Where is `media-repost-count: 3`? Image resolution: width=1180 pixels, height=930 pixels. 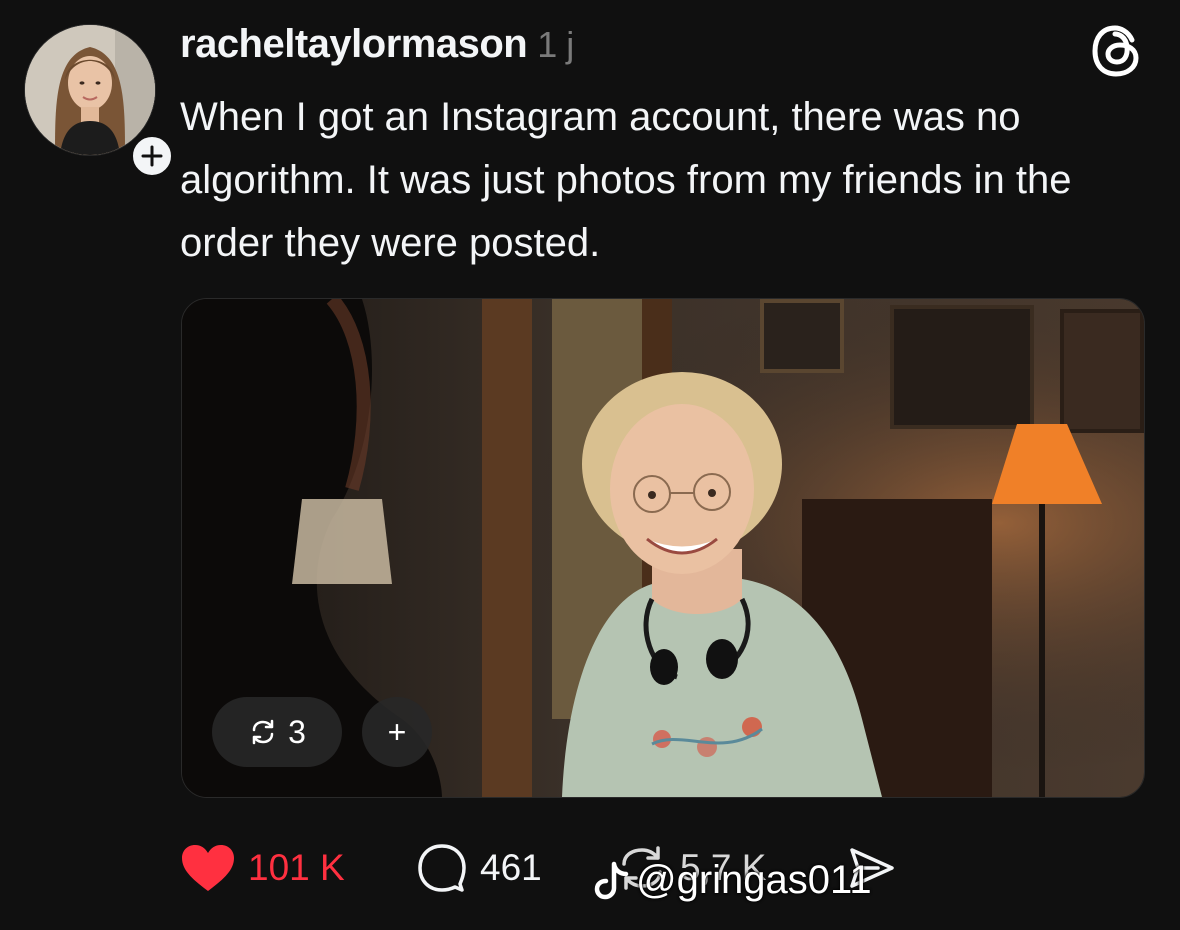
media-repost-count: 3 is located at coordinates (297, 731).